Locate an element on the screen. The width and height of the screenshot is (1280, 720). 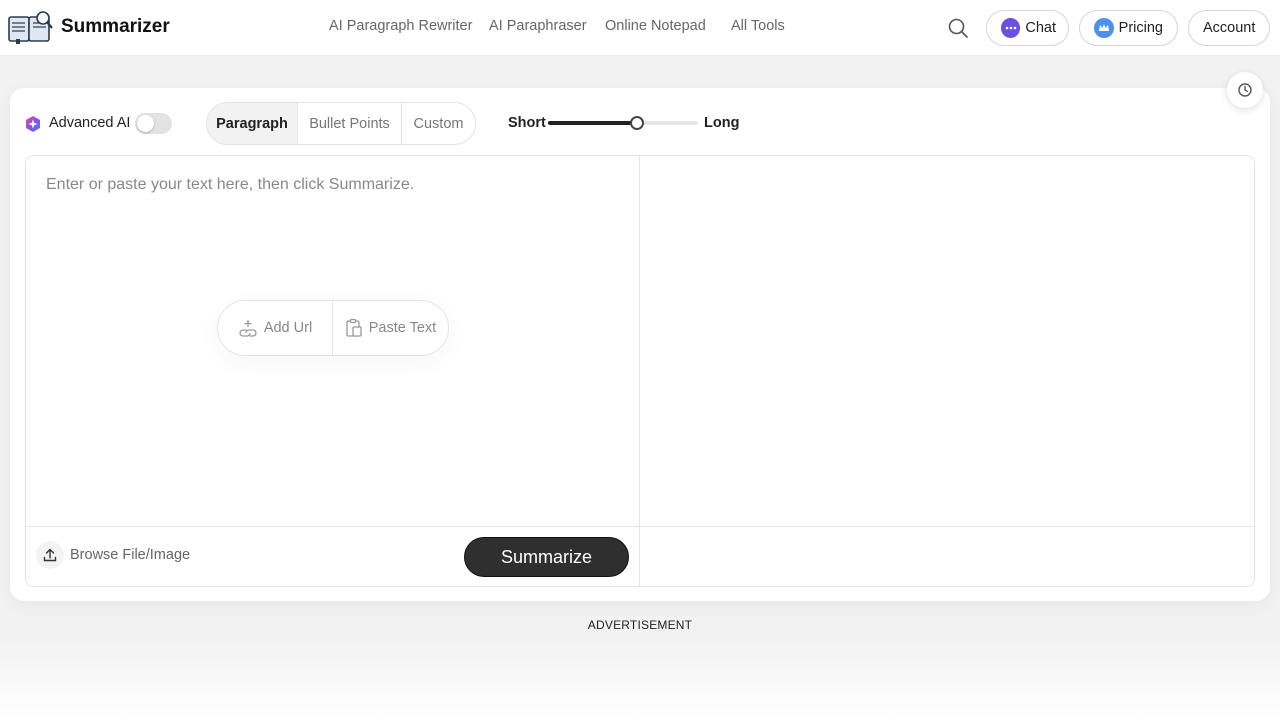
toggle-knob is located at coordinates (145, 123).